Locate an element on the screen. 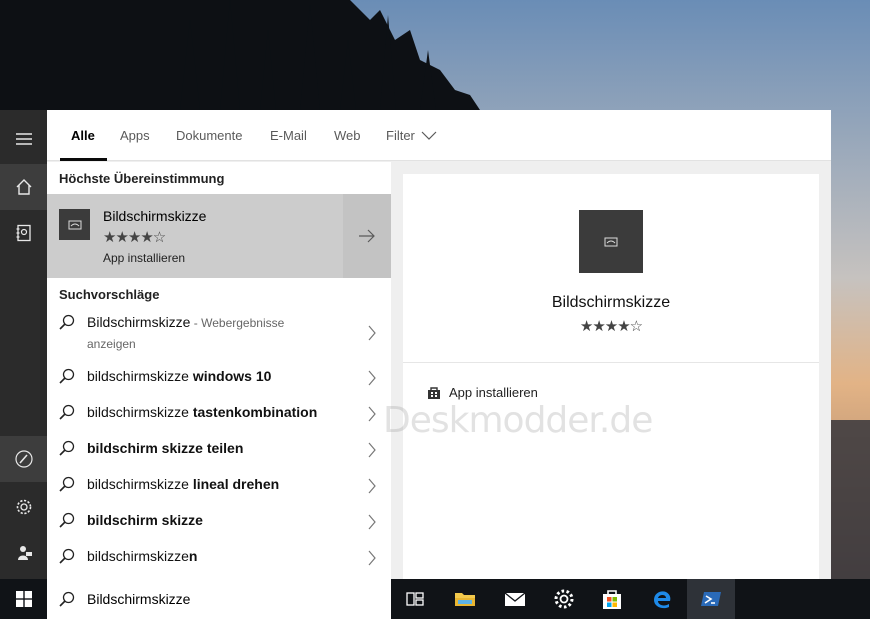  preview-app-tile is located at coordinates (611, 241).